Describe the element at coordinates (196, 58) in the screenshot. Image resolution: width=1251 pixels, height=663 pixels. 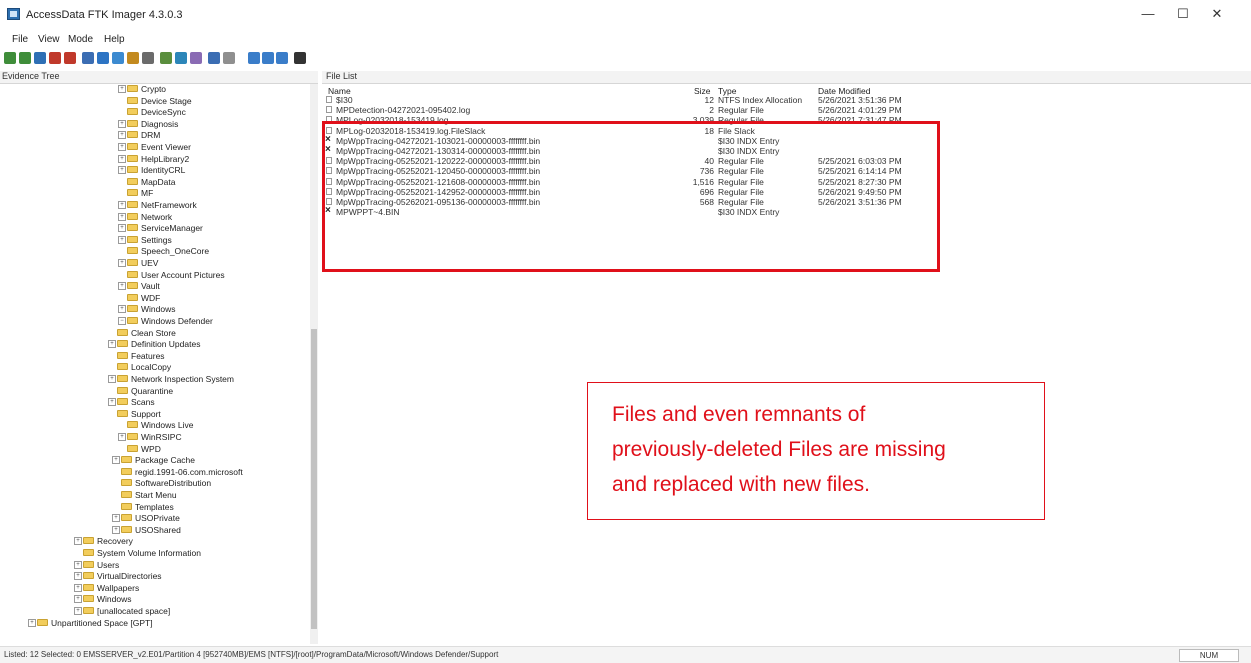
I see `capture-memory-icon` at that location.